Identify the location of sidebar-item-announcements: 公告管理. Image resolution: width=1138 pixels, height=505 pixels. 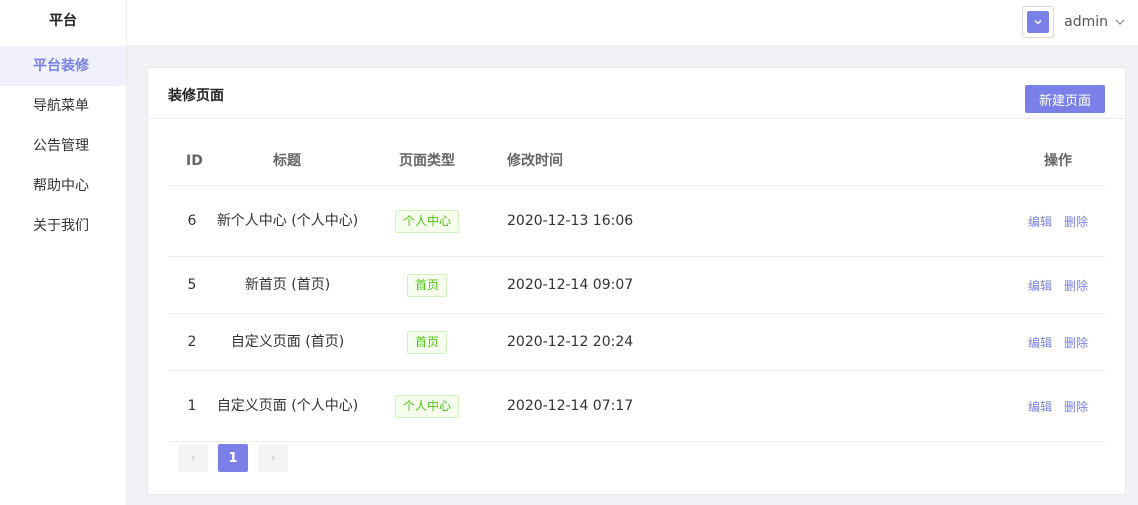
(63, 146).